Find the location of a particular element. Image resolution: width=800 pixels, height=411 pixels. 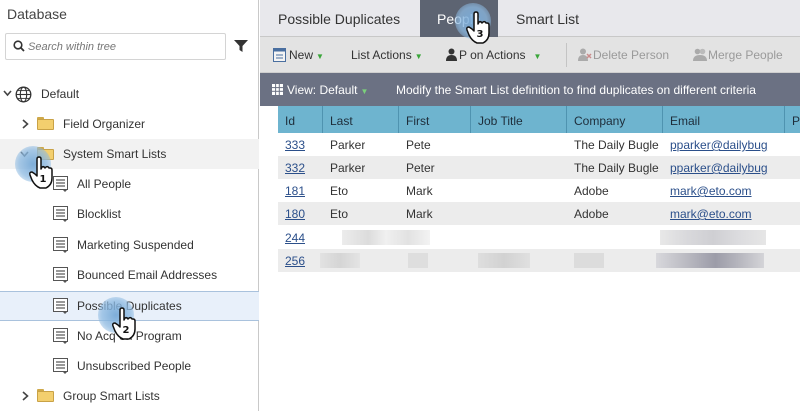

grid-header: Id Last First Job Title Company Email Pl is located at coordinates (539, 119).